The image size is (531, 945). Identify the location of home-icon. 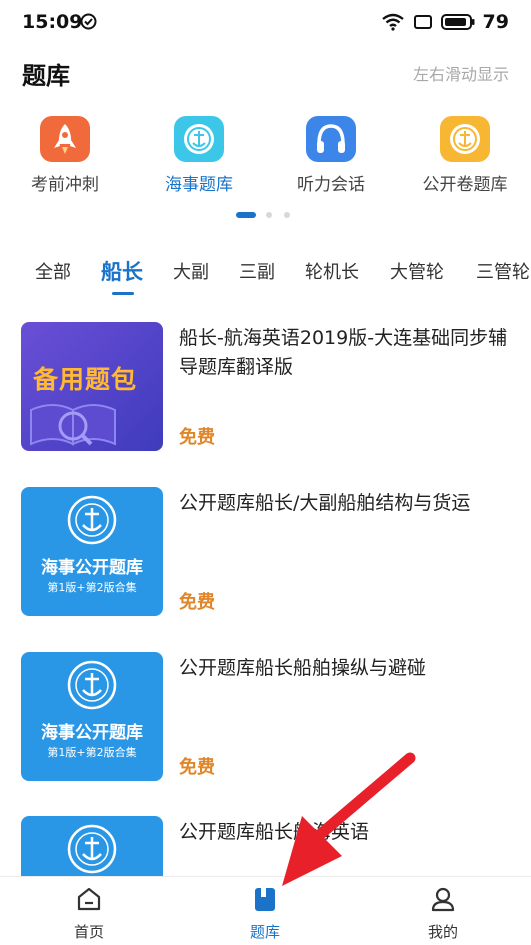
(89, 899).